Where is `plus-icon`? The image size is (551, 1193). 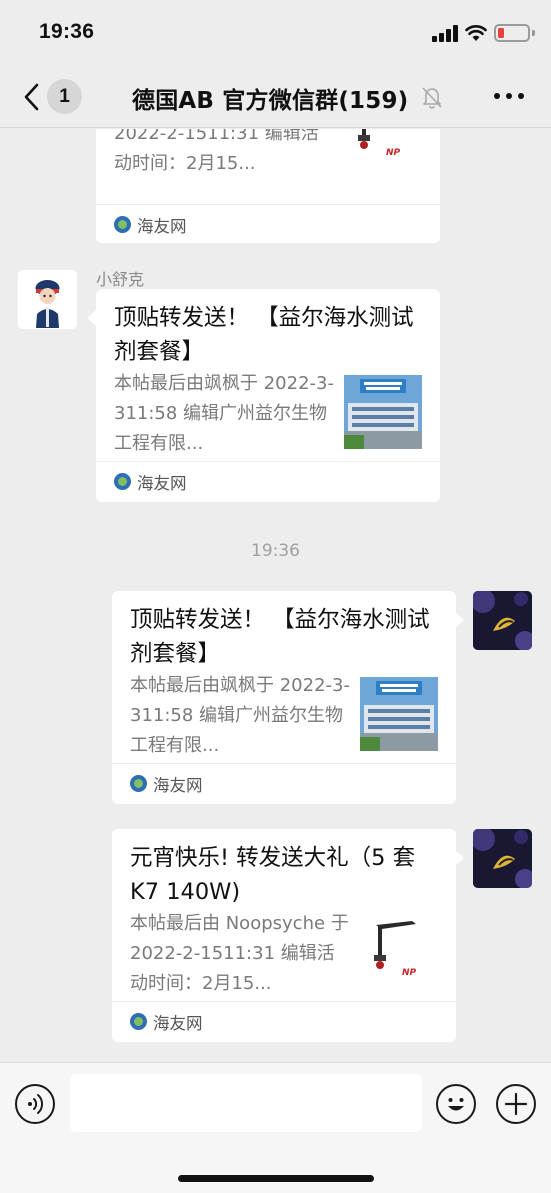
plus-icon is located at coordinates (516, 1104).